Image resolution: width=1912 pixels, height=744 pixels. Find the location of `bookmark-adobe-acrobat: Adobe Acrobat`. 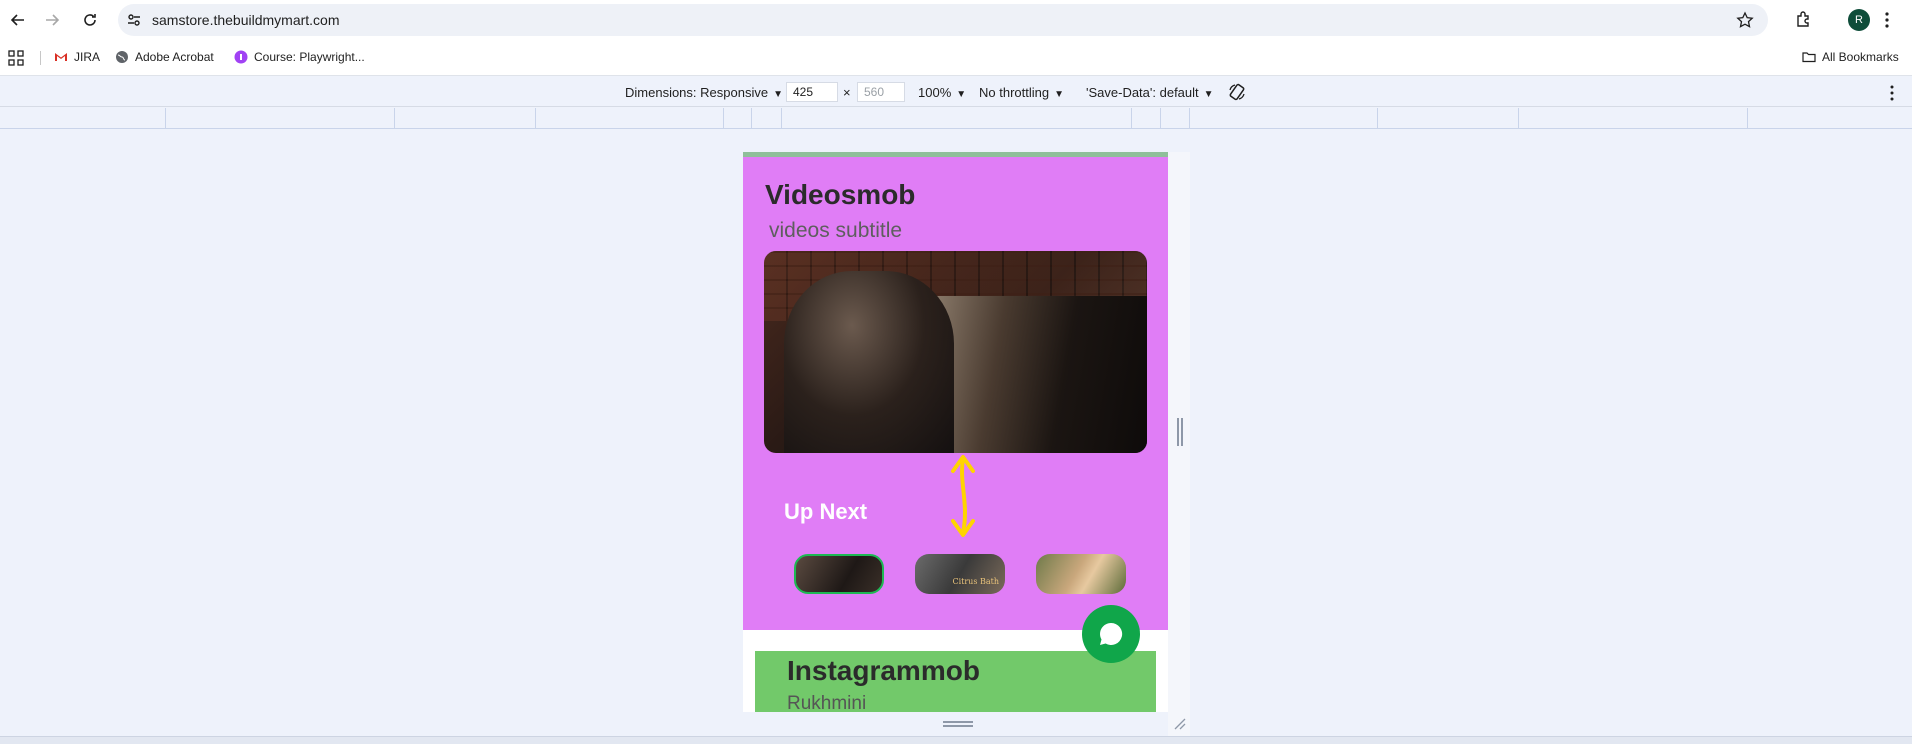

bookmark-adobe-acrobat: Adobe Acrobat is located at coordinates (164, 57).